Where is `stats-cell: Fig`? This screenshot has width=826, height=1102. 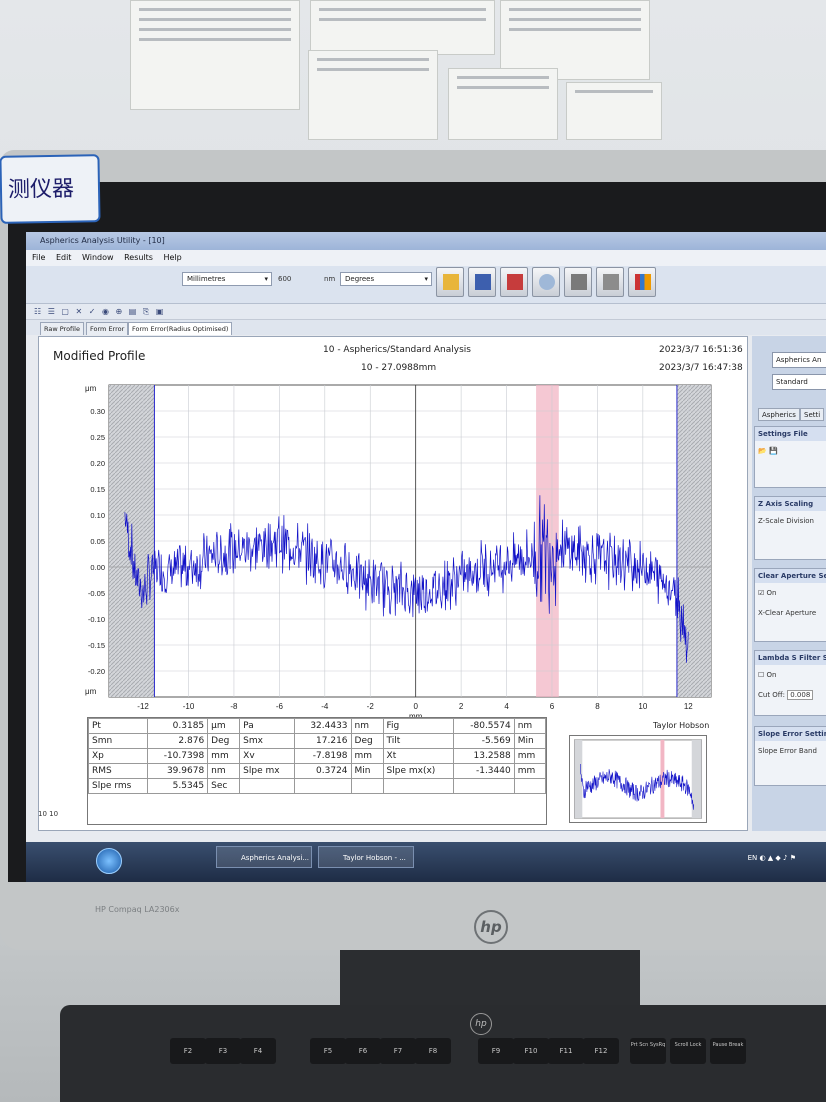
stats-cell: Fig is located at coordinates (418, 726).